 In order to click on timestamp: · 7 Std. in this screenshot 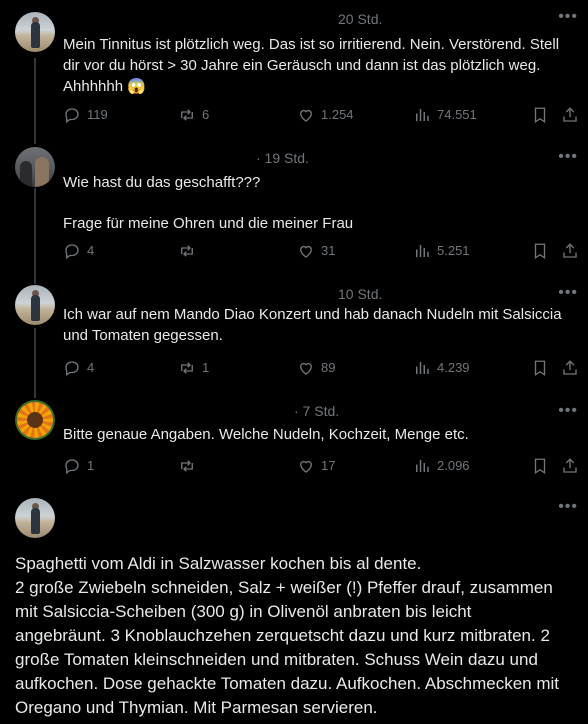, I will do `click(316, 411)`.